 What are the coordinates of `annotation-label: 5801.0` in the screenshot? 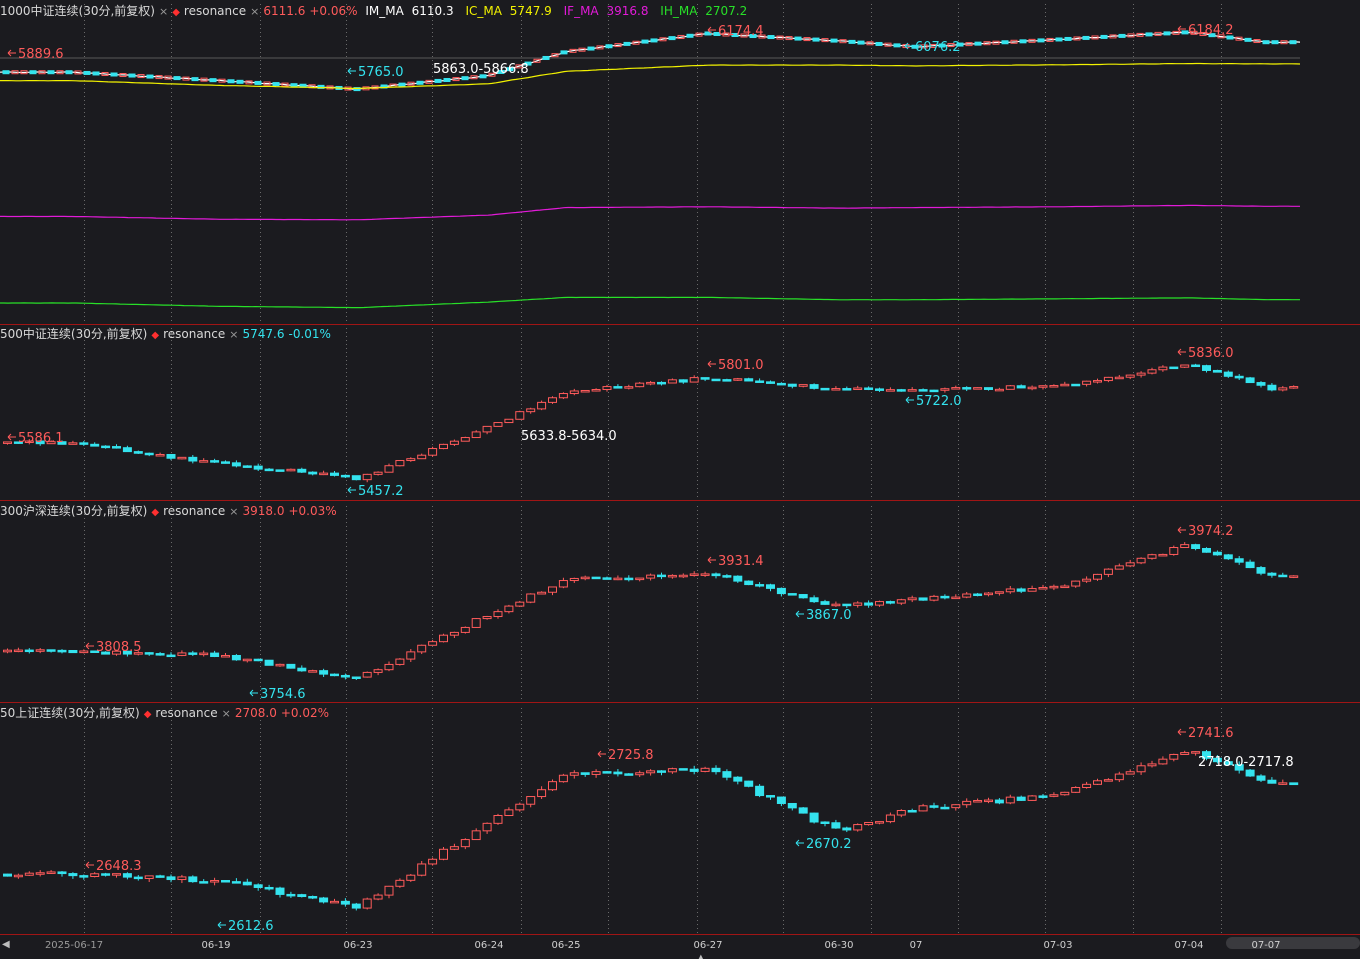 It's located at (741, 365).